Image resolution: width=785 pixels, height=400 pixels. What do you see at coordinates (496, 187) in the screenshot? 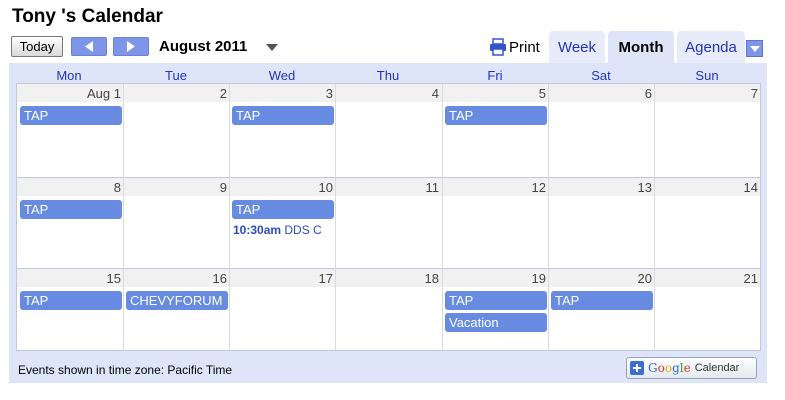
I see `day-number: 12` at bounding box center [496, 187].